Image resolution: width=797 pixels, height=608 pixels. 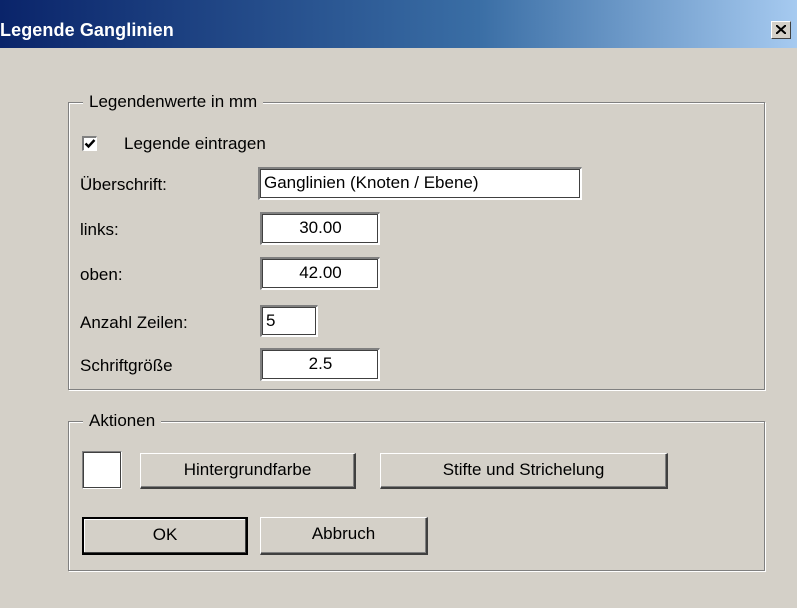 I want to click on show-legend-checkbox, so click(x=89, y=143).